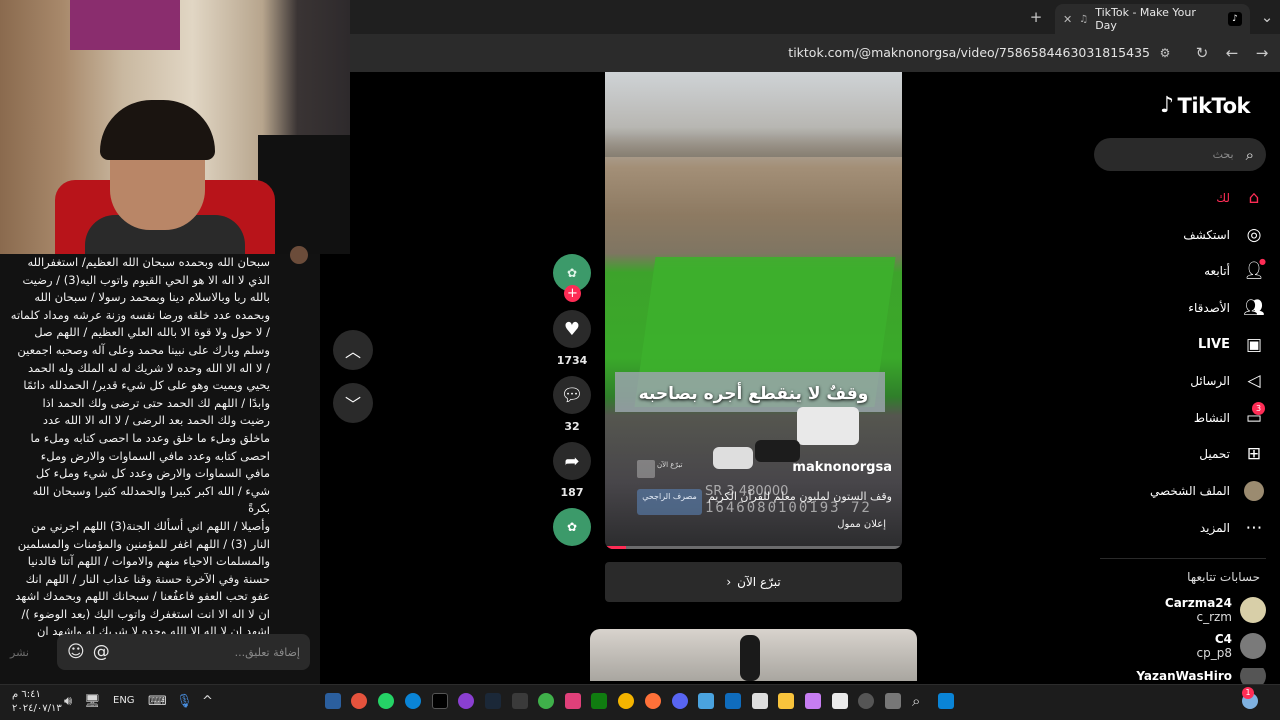 The height and width of the screenshot is (720, 1280). What do you see at coordinates (1235, 19) in the screenshot?
I see `tiktok-favicon-icon: ♪` at bounding box center [1235, 19].